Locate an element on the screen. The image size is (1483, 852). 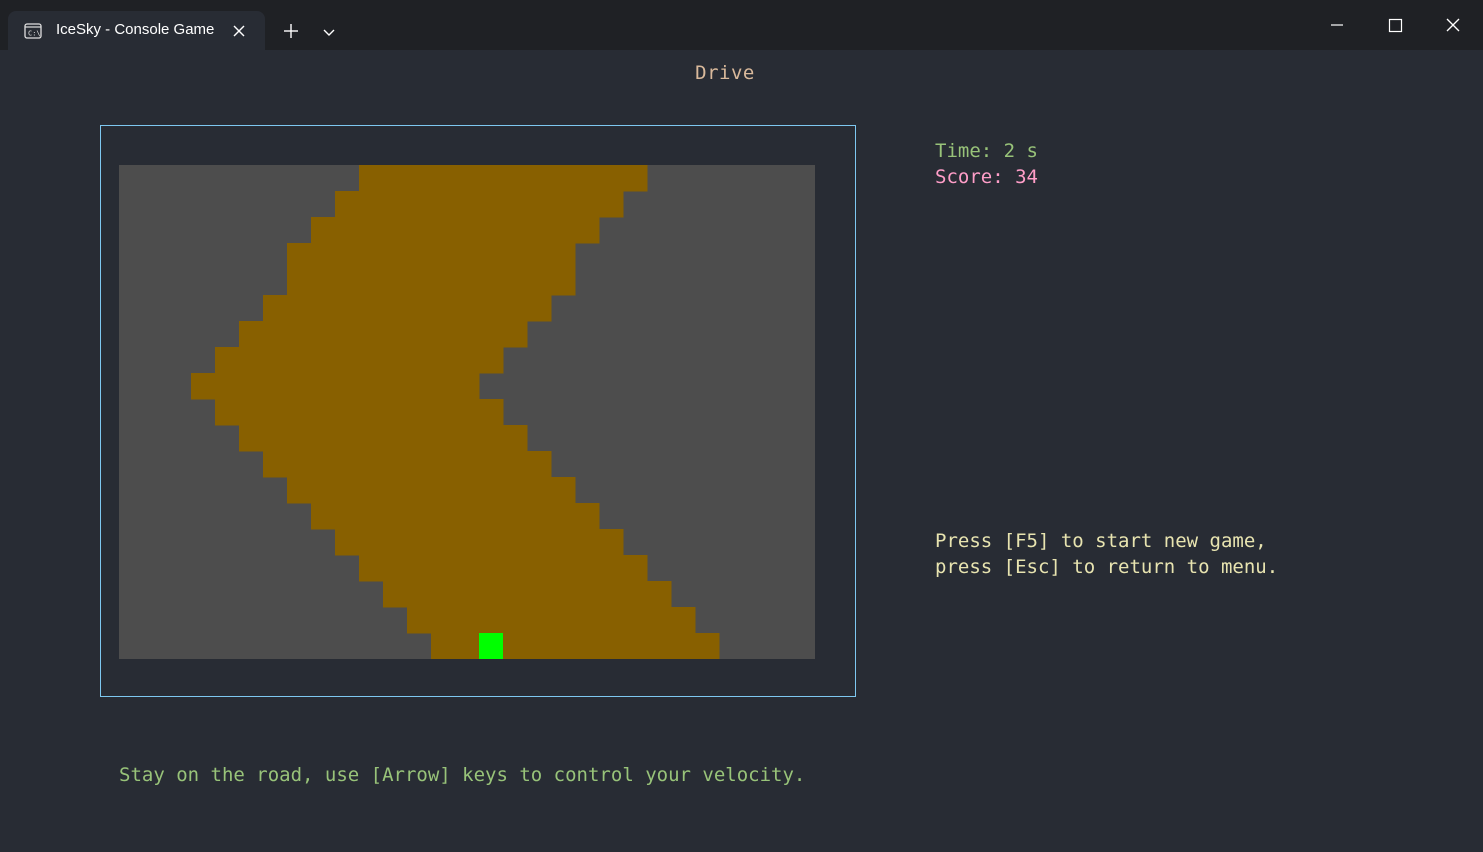
new-tab-plus-icon is located at coordinates (291, 31).